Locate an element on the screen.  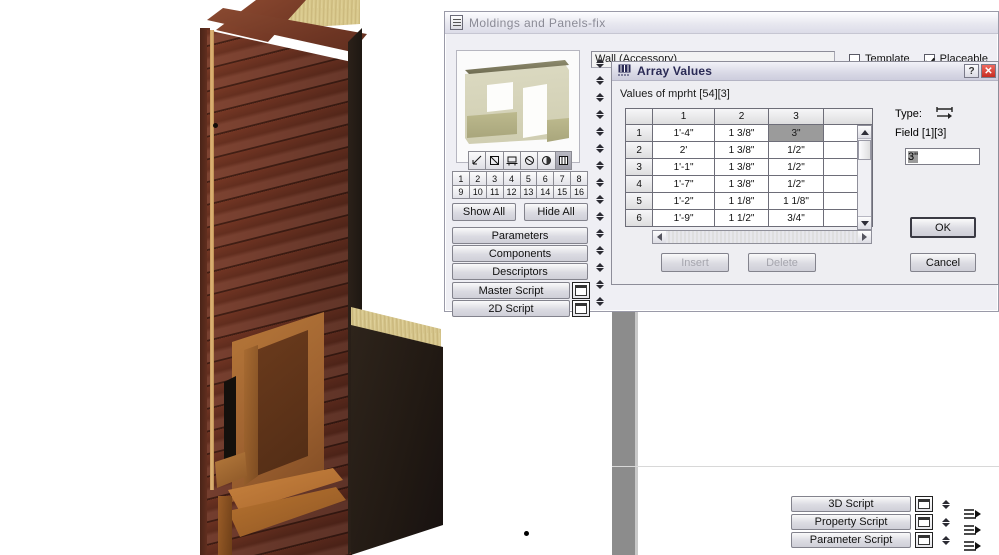
cell-r6c1: 1'-9" is located at coordinates (684, 218).